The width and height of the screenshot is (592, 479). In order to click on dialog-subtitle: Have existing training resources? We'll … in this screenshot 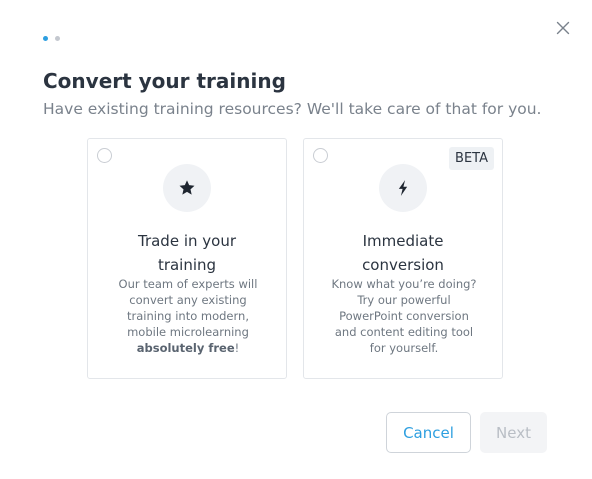, I will do `click(292, 109)`.